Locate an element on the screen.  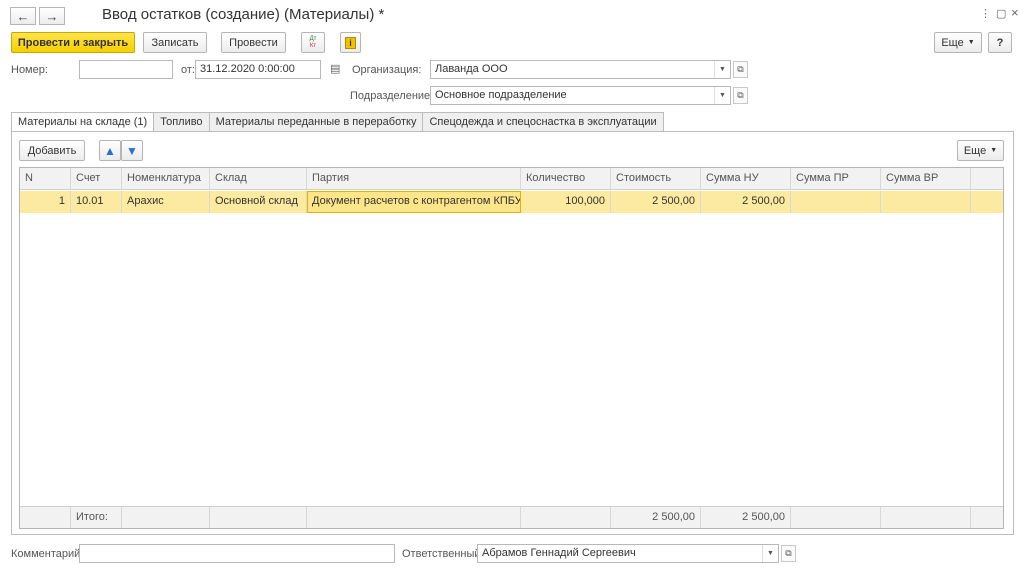
organization-dropdown-icon: ▼ is located at coordinates (722, 69).